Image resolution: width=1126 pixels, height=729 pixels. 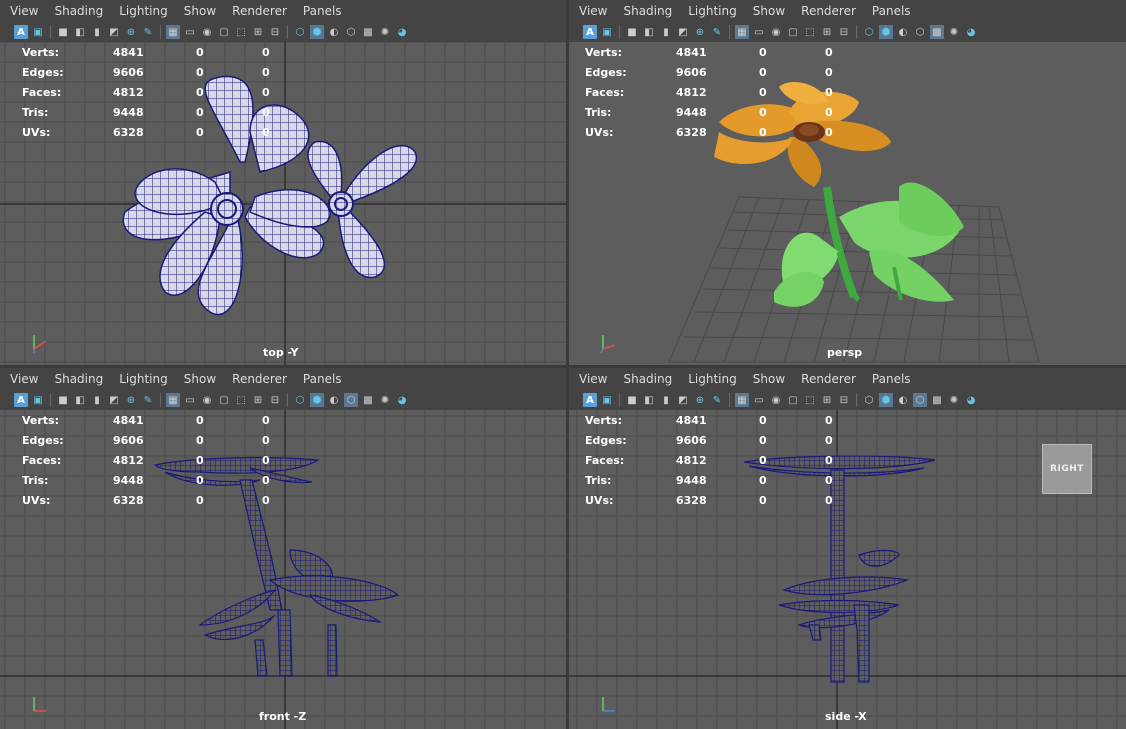 What do you see at coordinates (1067, 469) in the screenshot?
I see `view-cube: RIGHT` at bounding box center [1067, 469].